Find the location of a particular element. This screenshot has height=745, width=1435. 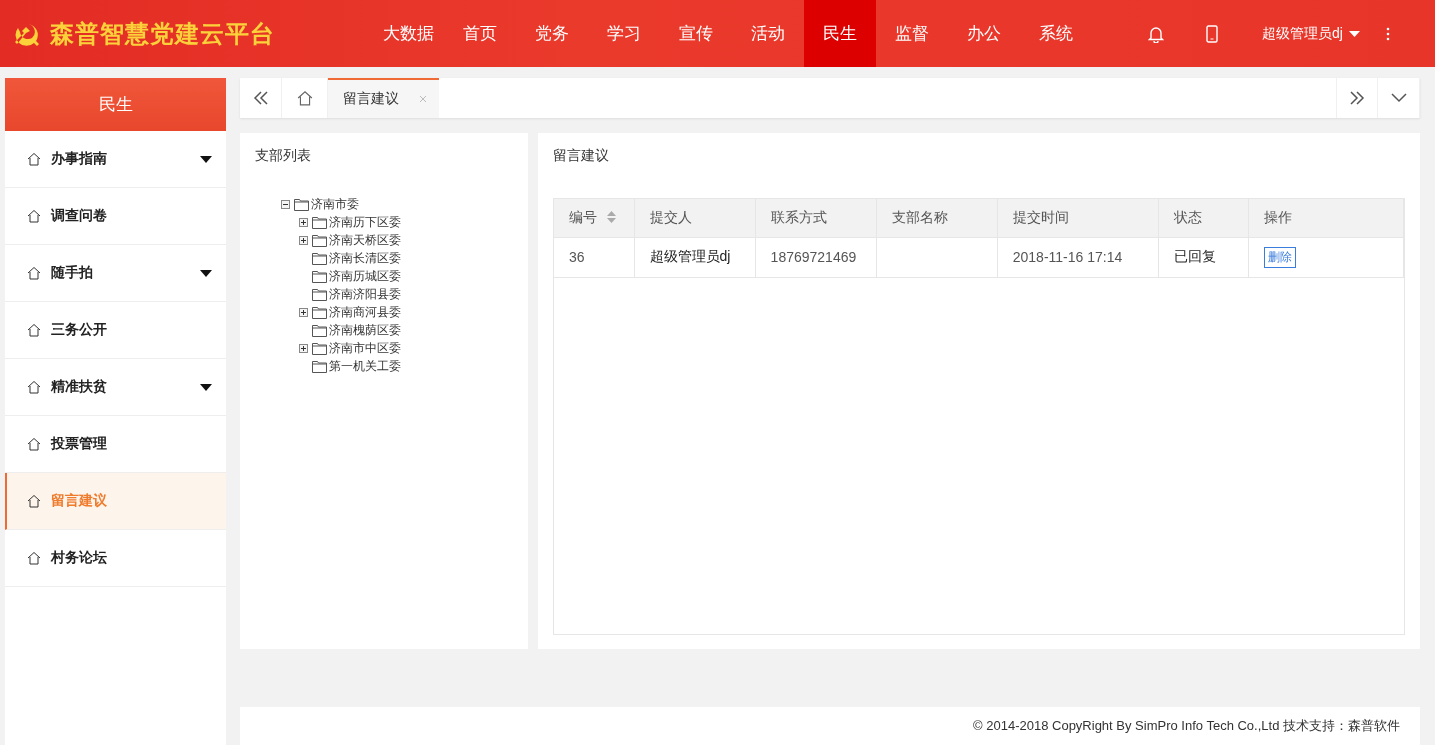

nav-item: 办公 is located at coordinates (984, 33).